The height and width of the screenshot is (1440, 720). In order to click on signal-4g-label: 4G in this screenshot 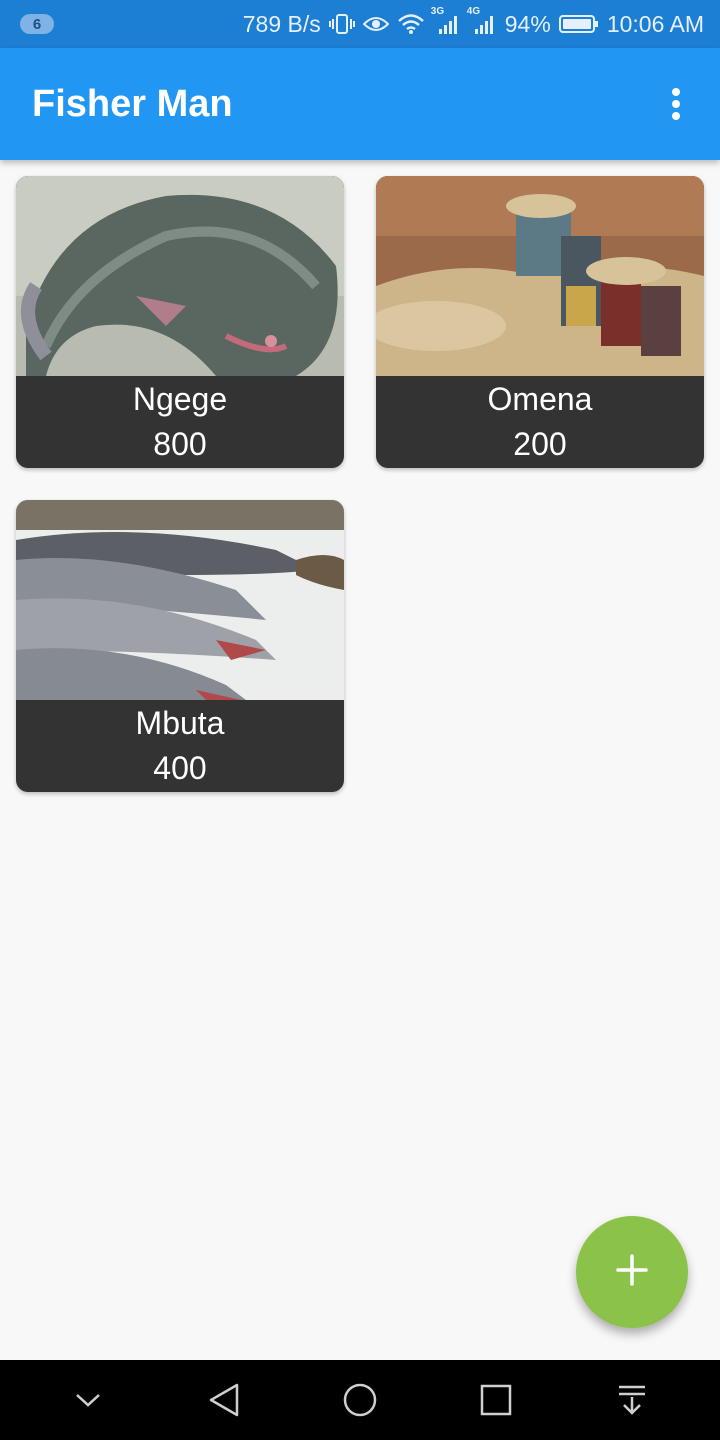, I will do `click(473, 11)`.